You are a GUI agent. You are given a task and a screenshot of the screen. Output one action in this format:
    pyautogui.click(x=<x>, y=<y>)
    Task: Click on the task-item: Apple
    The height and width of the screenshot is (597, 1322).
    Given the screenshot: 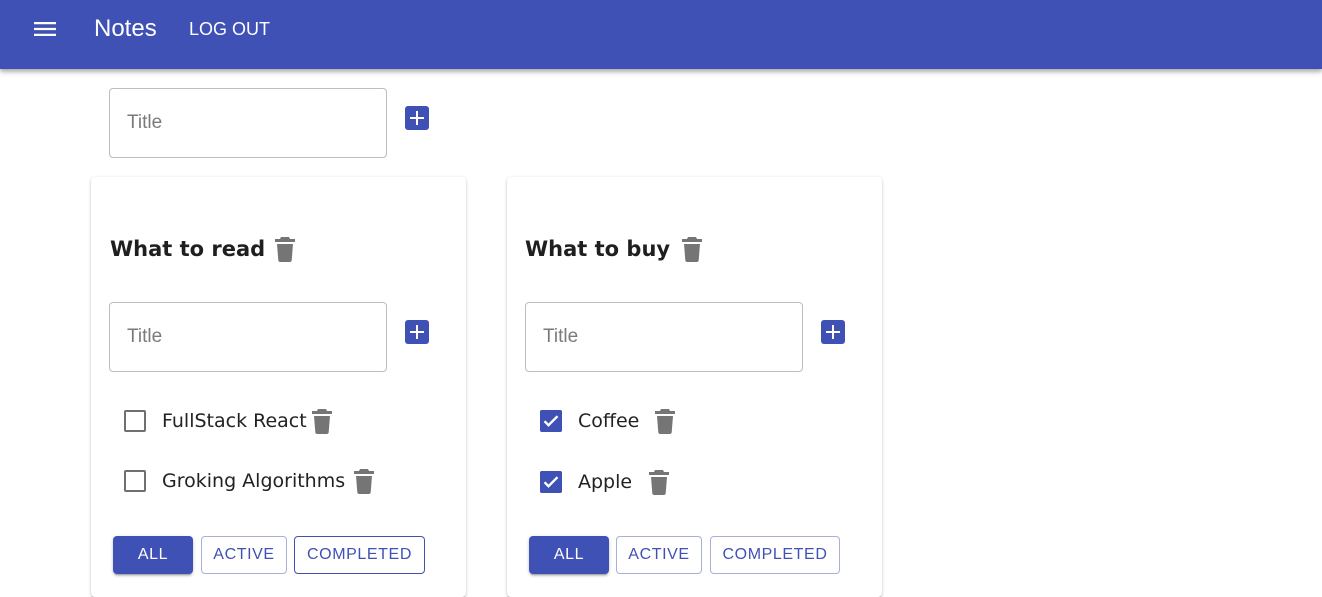 What is the action you would take?
    pyautogui.click(x=690, y=482)
    